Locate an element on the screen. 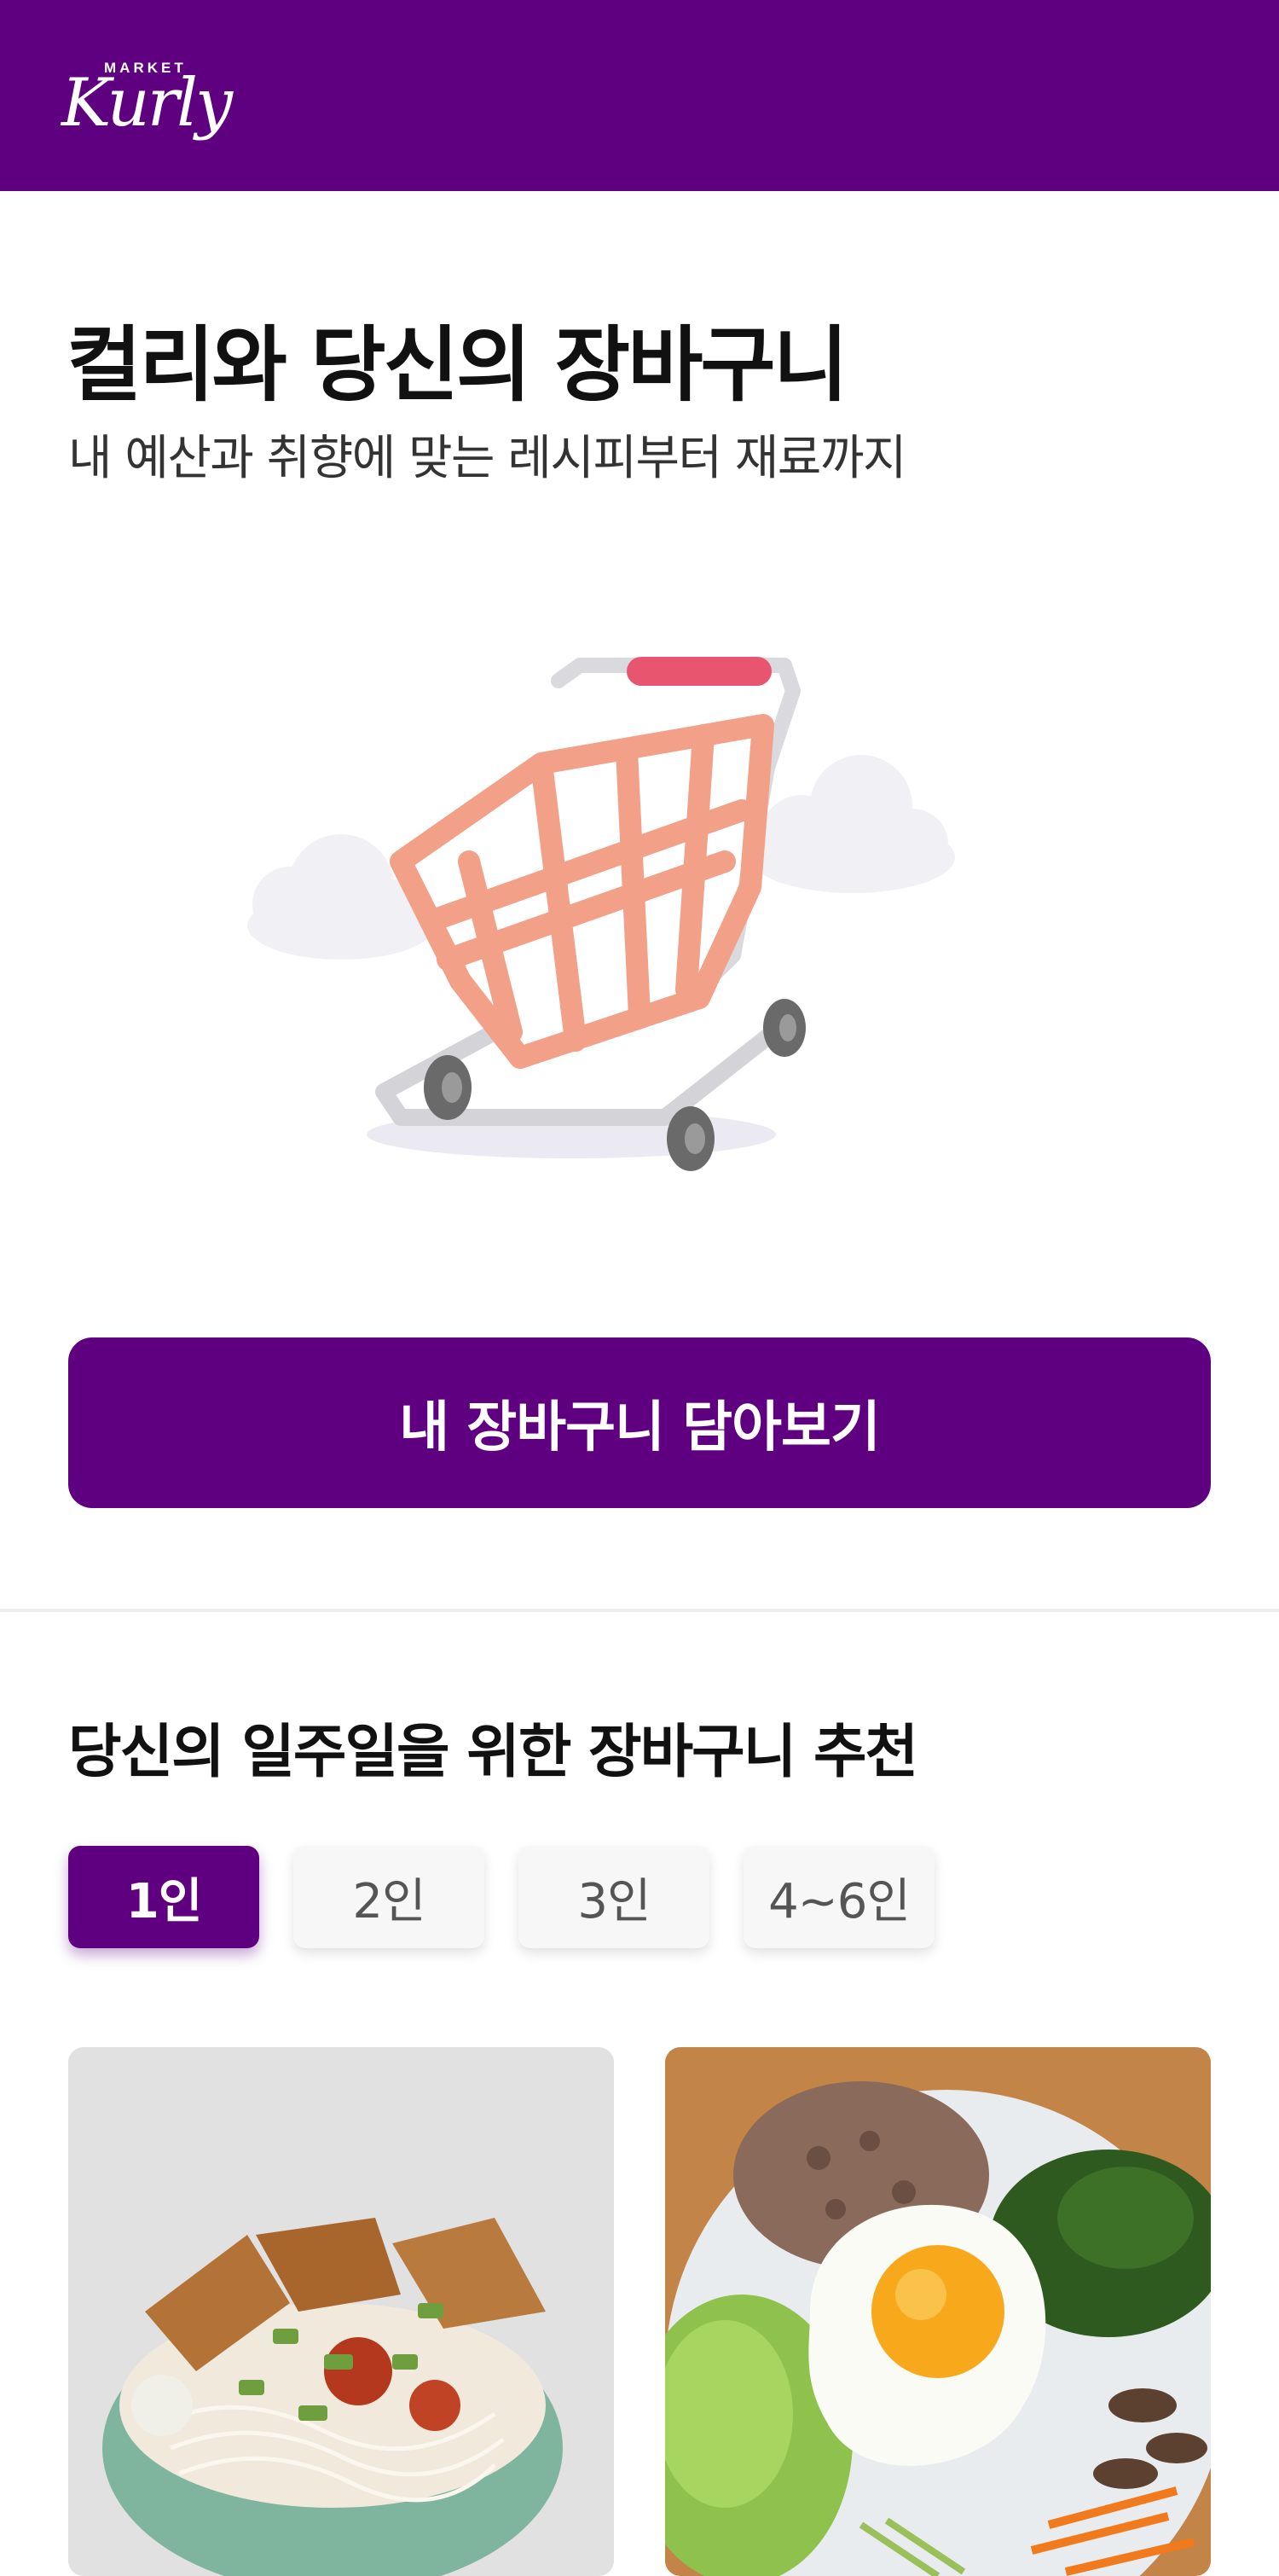 The width and height of the screenshot is (1279, 2576). hero-title: 컬리와 당신의 장바구니 is located at coordinates (457, 365).